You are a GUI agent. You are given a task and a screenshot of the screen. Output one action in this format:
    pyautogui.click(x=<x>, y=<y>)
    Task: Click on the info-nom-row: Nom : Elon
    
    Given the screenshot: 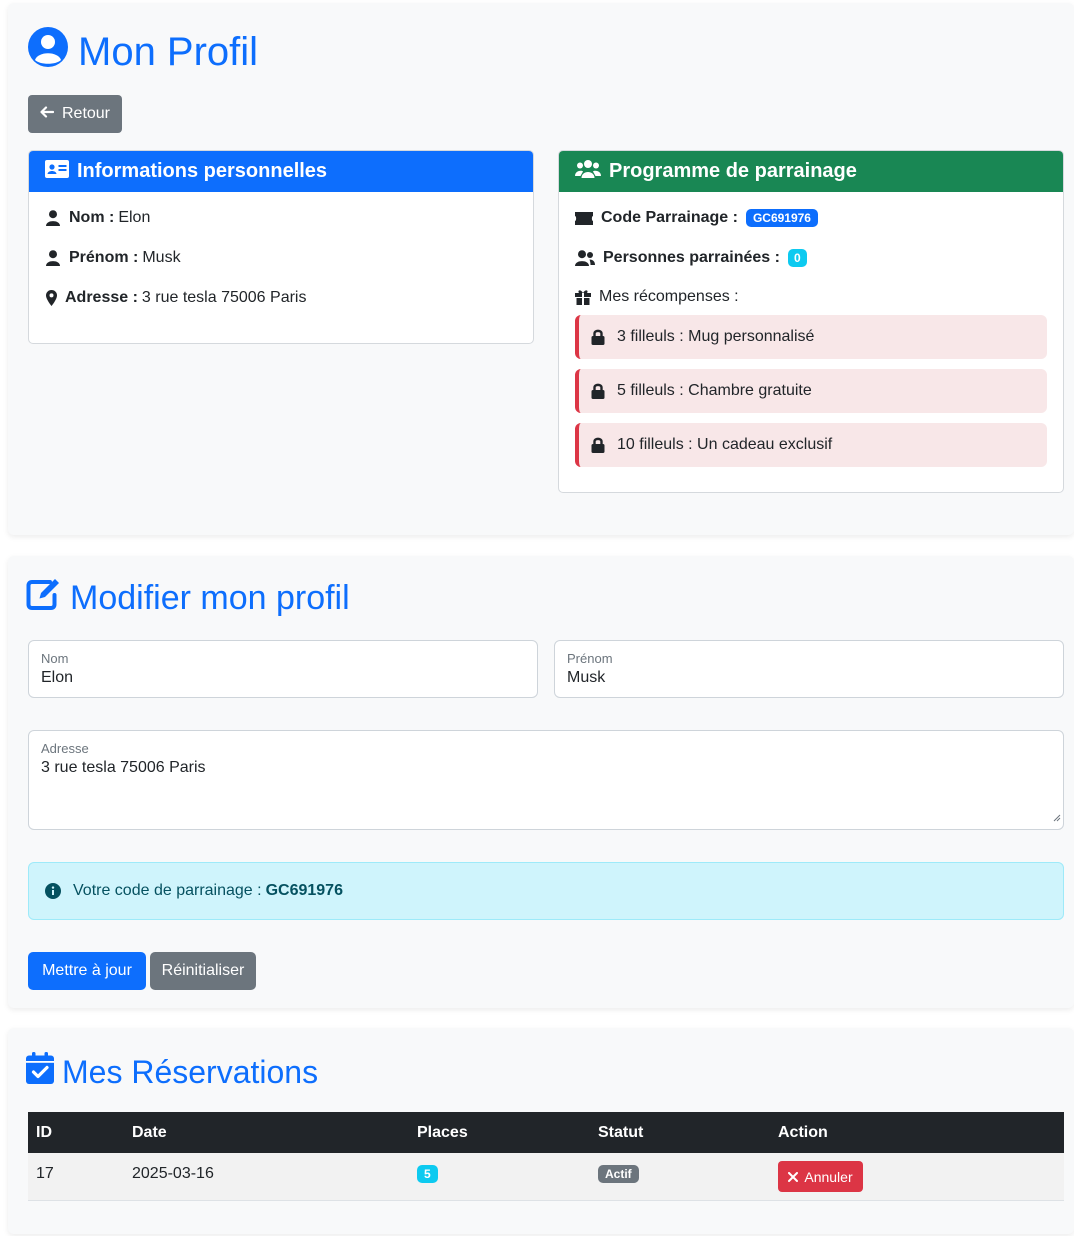 What is the action you would take?
    pyautogui.click(x=97, y=218)
    